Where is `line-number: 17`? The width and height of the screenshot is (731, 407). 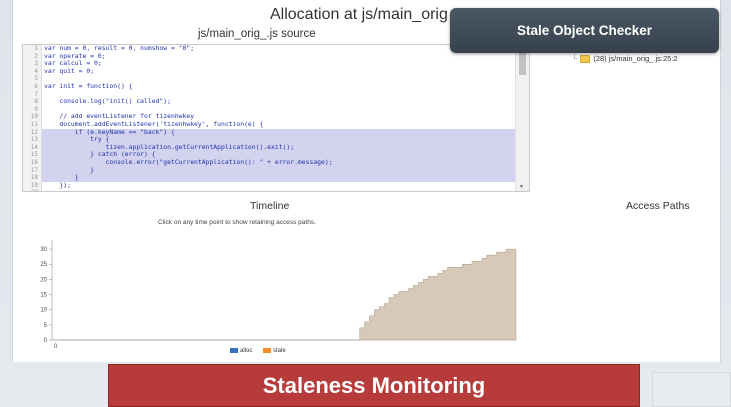 line-number: 17 is located at coordinates (34, 170).